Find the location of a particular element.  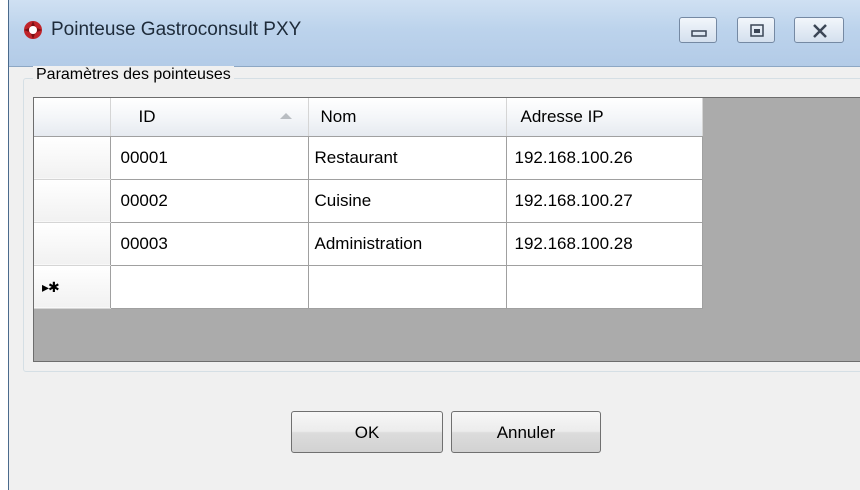

new-cell-nom is located at coordinates (407, 287).